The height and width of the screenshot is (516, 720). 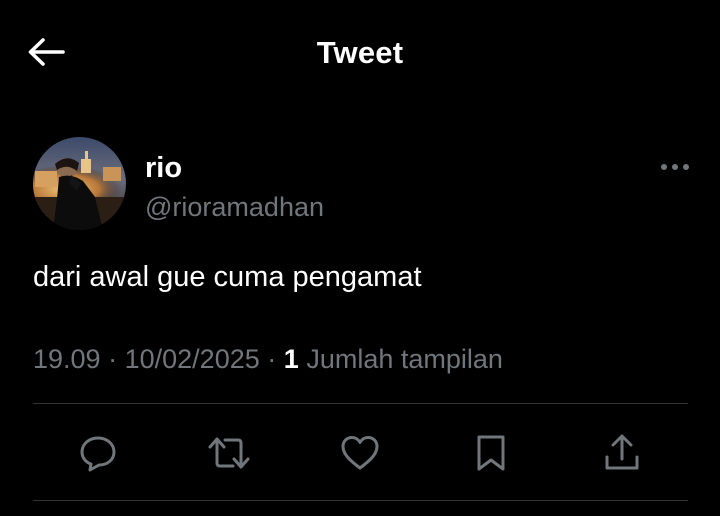 I want to click on more-horizontal-icon, so click(x=675, y=167).